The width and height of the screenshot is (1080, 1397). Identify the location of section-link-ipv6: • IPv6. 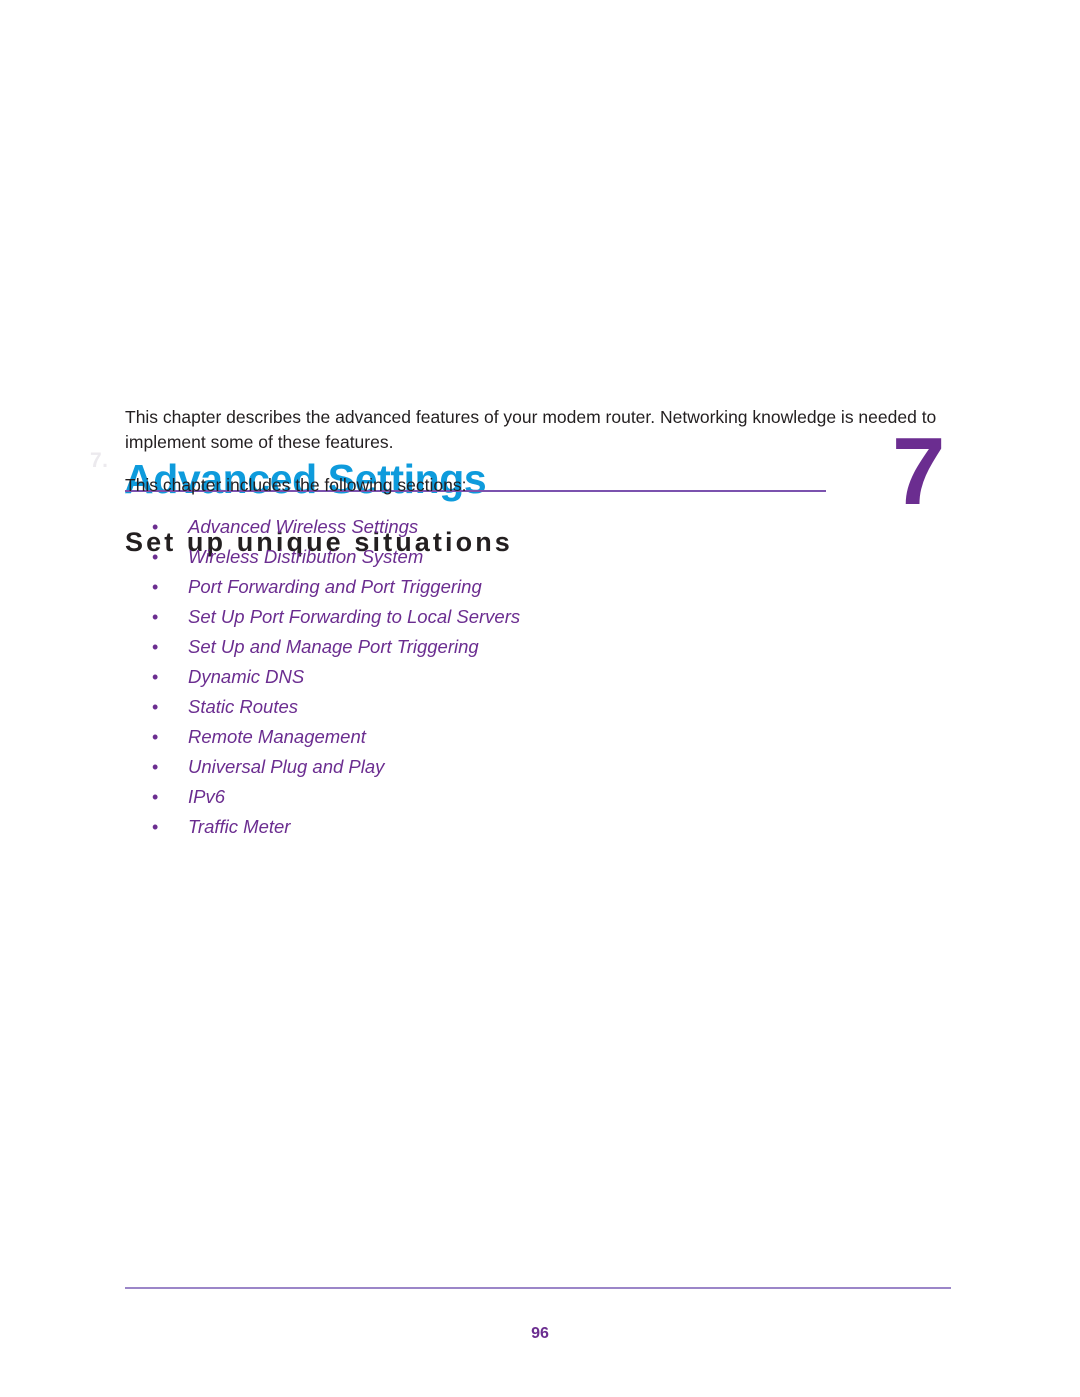
(532, 797).